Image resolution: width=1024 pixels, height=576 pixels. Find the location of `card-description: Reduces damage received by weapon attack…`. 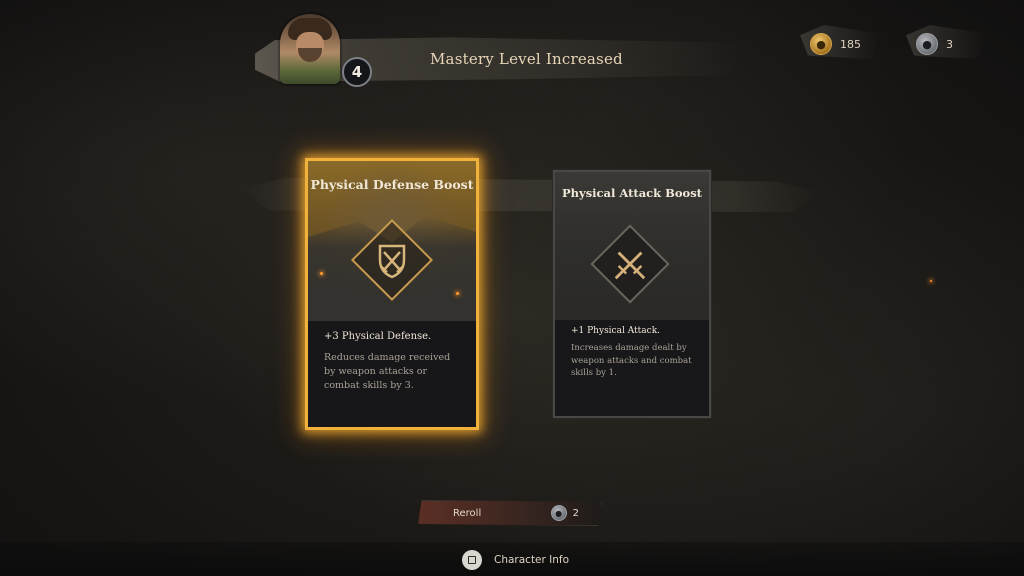

card-description: Reduces damage received by weapon attack… is located at coordinates (387, 371).